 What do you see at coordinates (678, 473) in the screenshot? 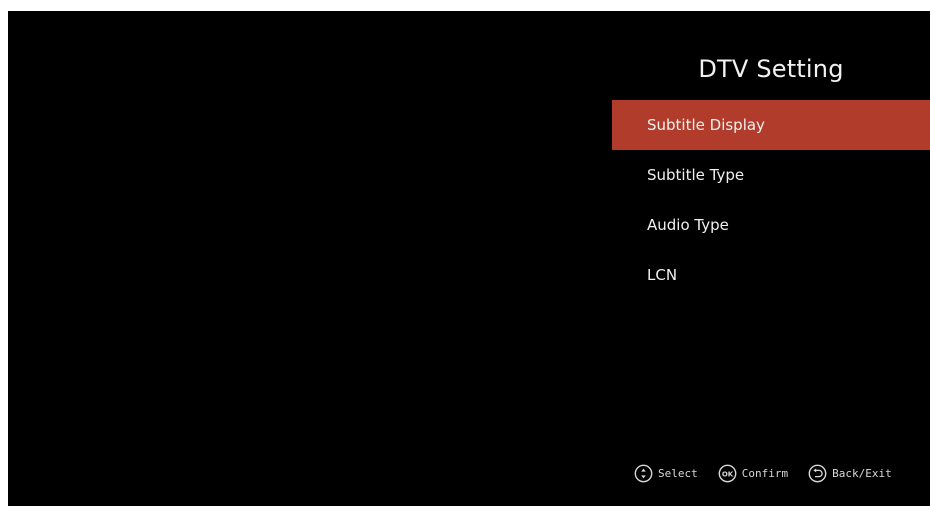
I see `select-hint-label: Select` at bounding box center [678, 473].